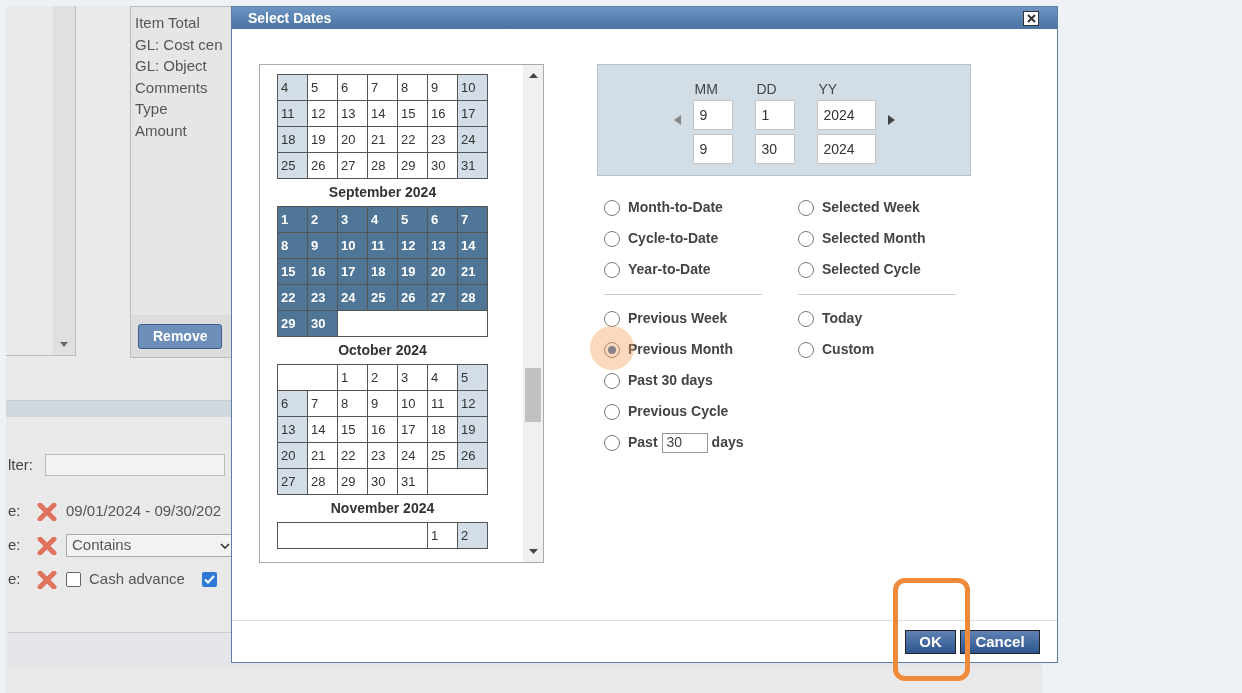  Describe the element at coordinates (135, 465) in the screenshot. I see `filter-field` at that location.